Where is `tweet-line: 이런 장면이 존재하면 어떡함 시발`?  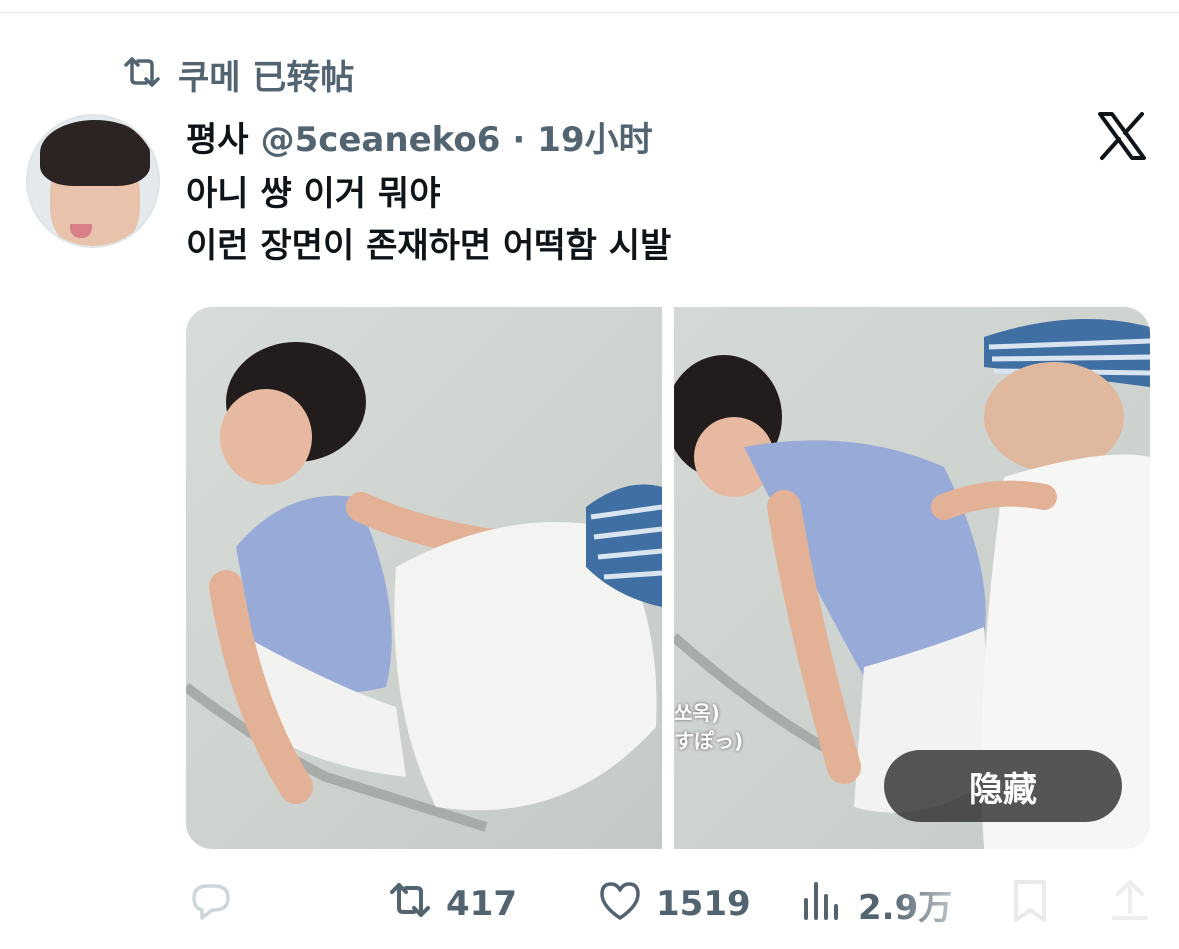
tweet-line: 이런 장면이 존재하면 어떡함 시발 is located at coordinates (429, 246).